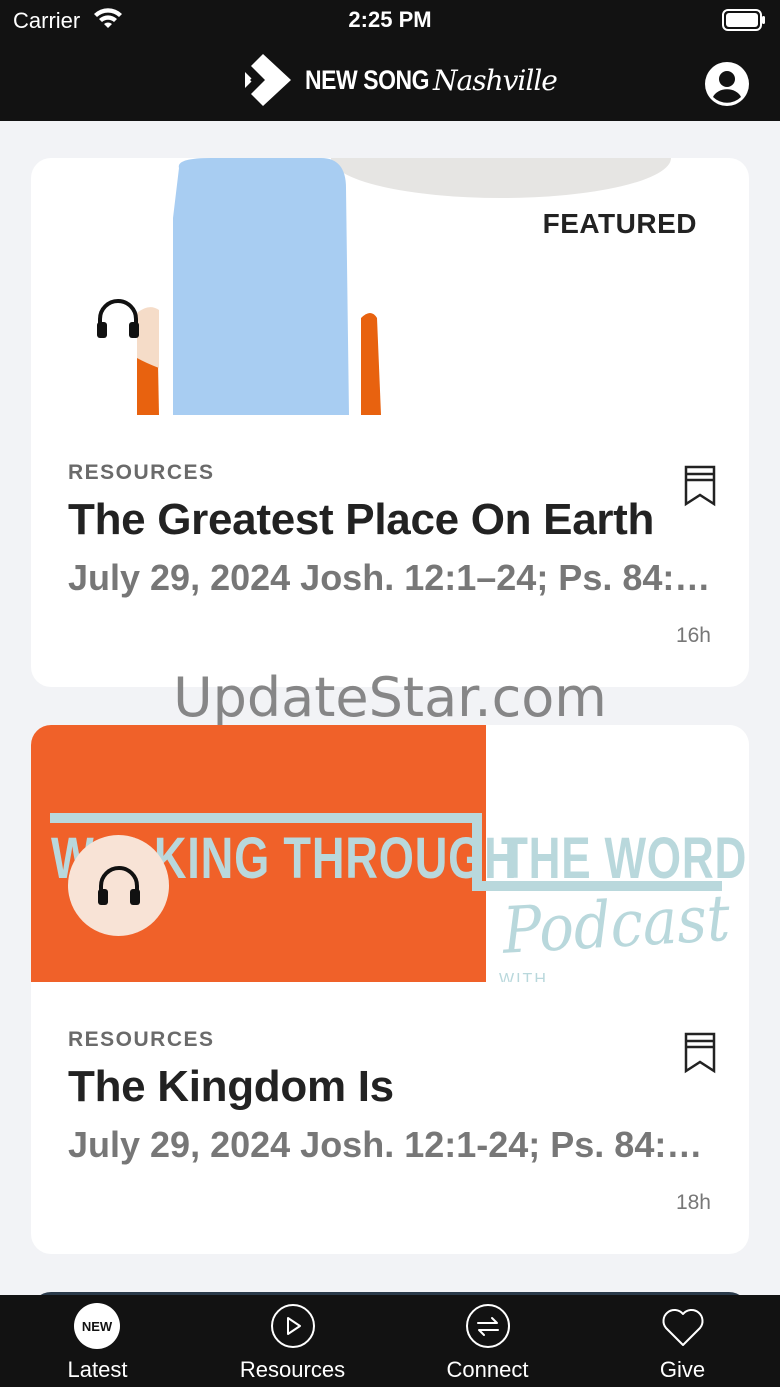  I want to click on tab-latest: NEW Latest, so click(97, 1341).